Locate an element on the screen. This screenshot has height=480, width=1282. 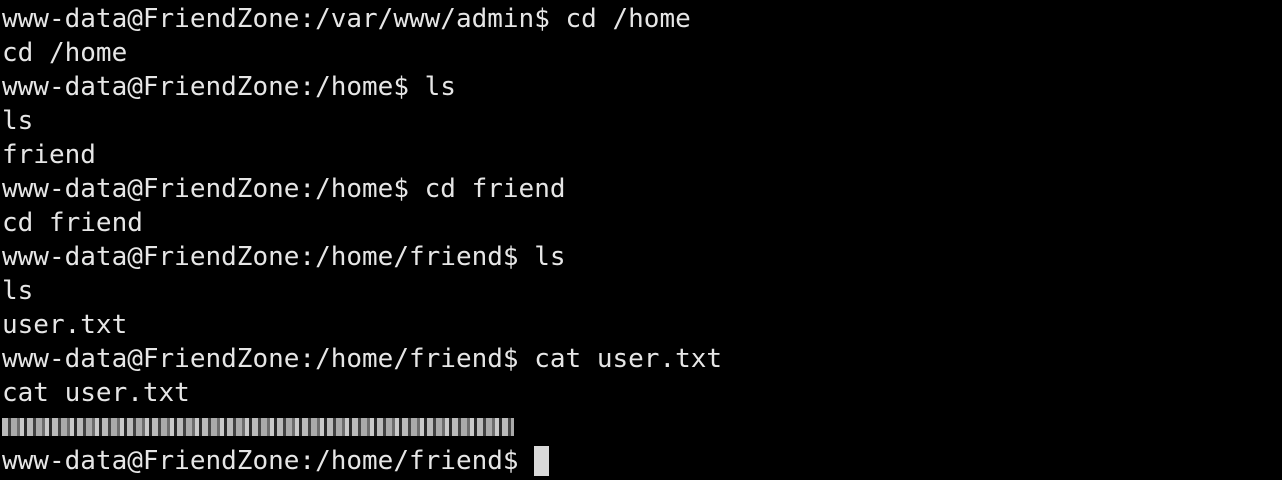
pixelated-redaction is located at coordinates (258, 427).